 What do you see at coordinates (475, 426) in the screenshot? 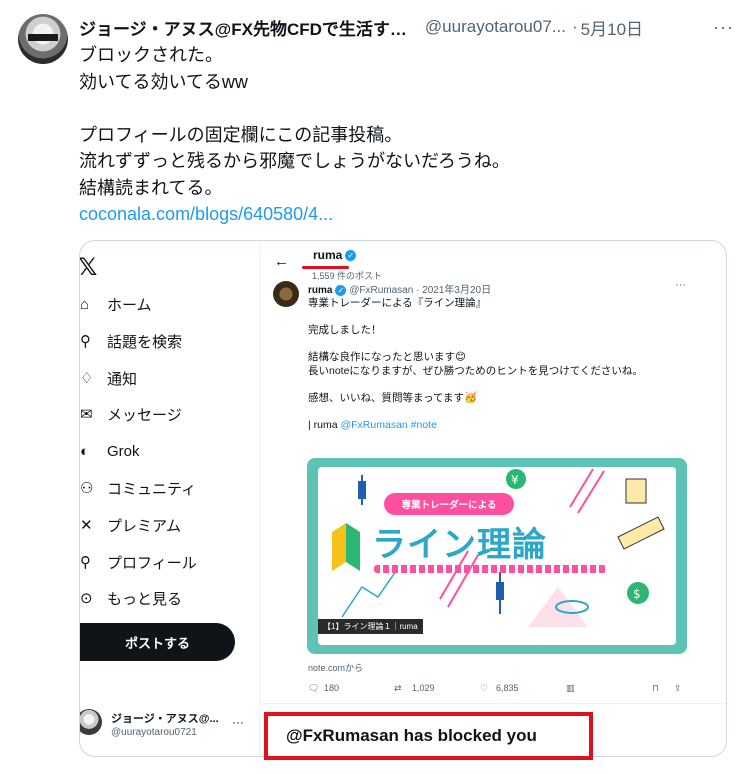
I see `inner-link-line: | ruma @FxRumasan #note` at bounding box center [475, 426].